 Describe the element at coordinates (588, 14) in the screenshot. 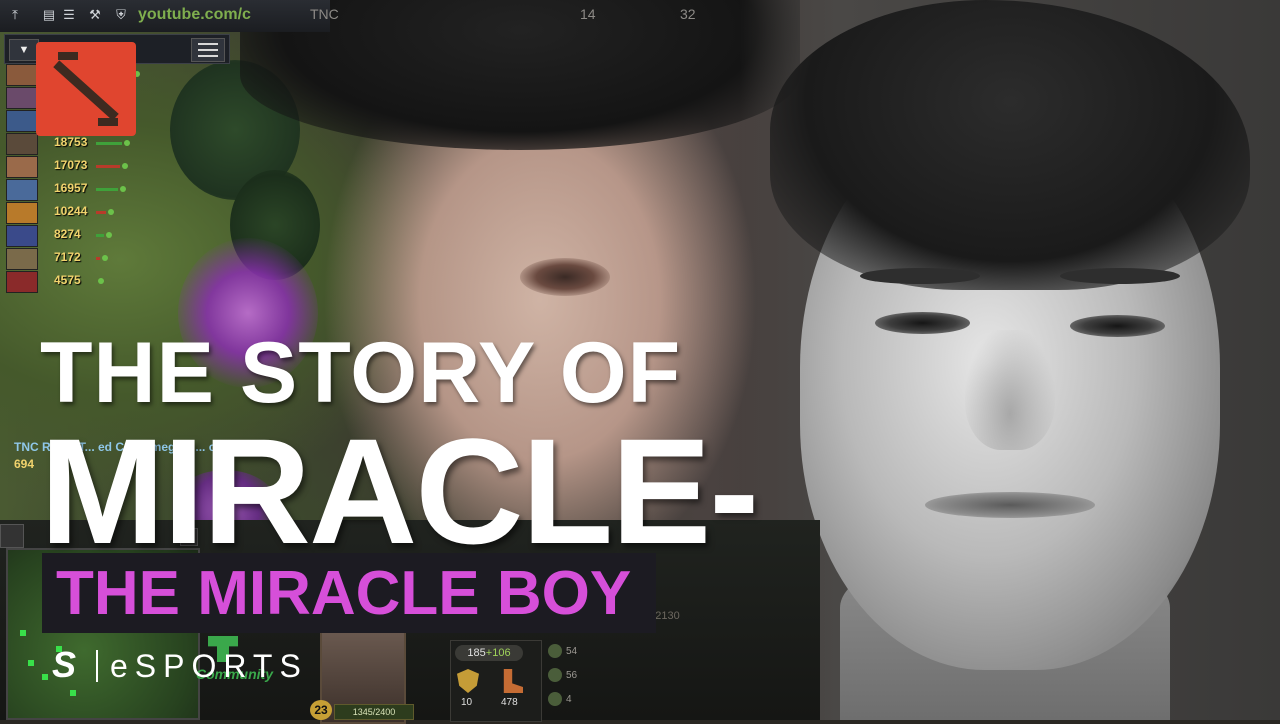

I see `top-score-left: 14` at that location.